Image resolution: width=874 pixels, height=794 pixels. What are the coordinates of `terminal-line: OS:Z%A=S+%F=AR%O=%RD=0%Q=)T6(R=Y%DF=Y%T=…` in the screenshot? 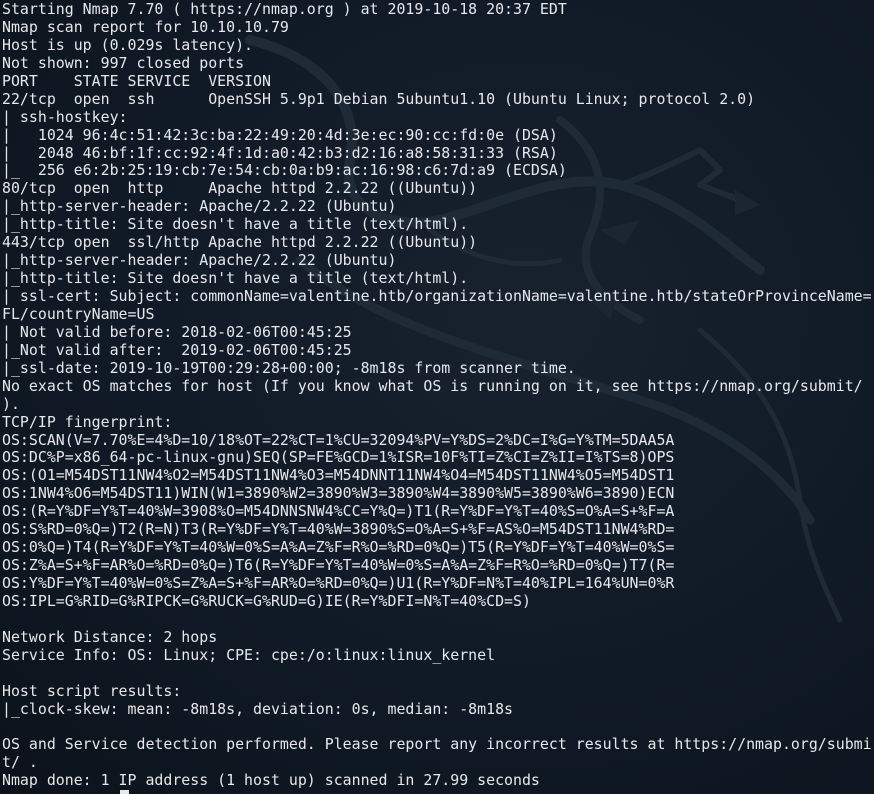 It's located at (338, 565).